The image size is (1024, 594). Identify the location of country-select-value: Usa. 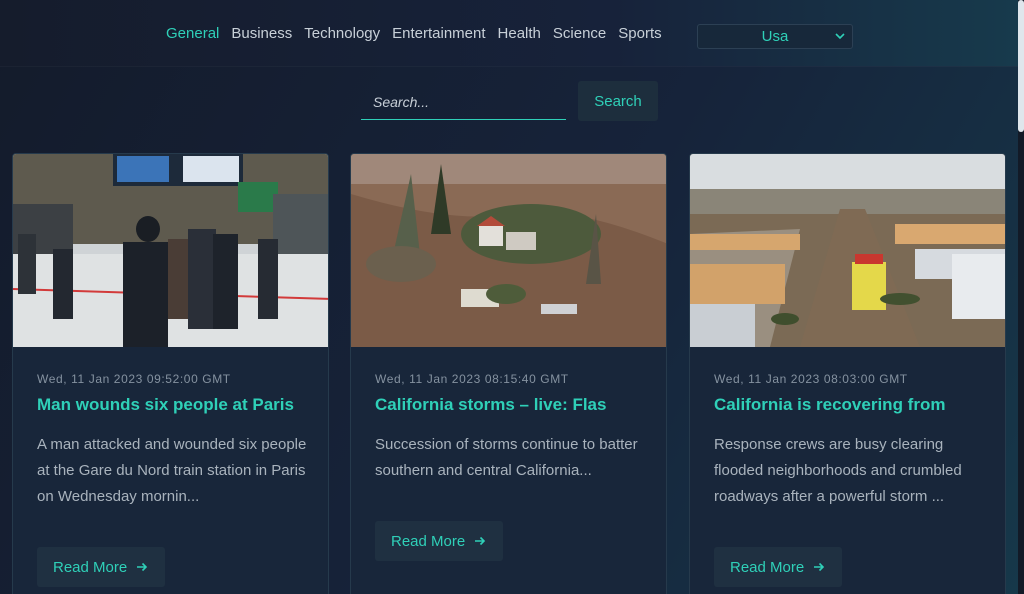
(775, 36).